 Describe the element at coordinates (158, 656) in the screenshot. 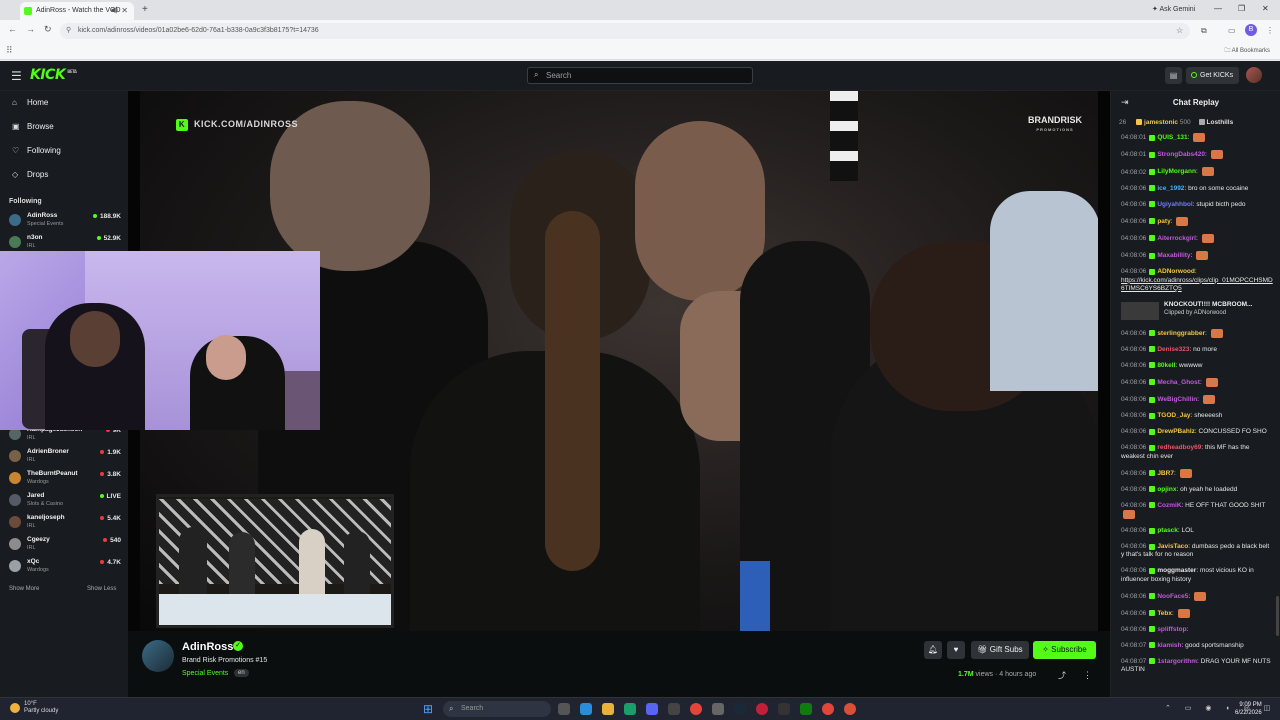

I see `channel-avatar` at that location.